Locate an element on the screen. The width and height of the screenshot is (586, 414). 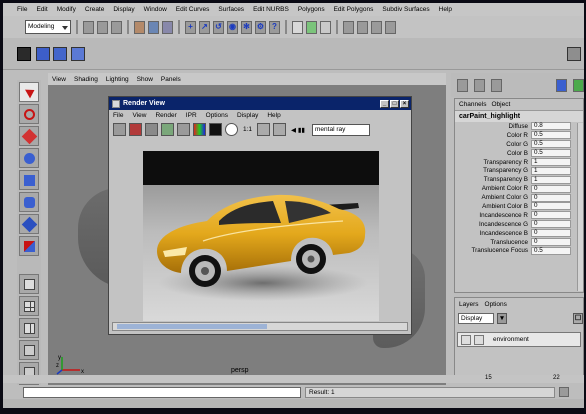
cylinder-icon is located at coordinates (78, 54).